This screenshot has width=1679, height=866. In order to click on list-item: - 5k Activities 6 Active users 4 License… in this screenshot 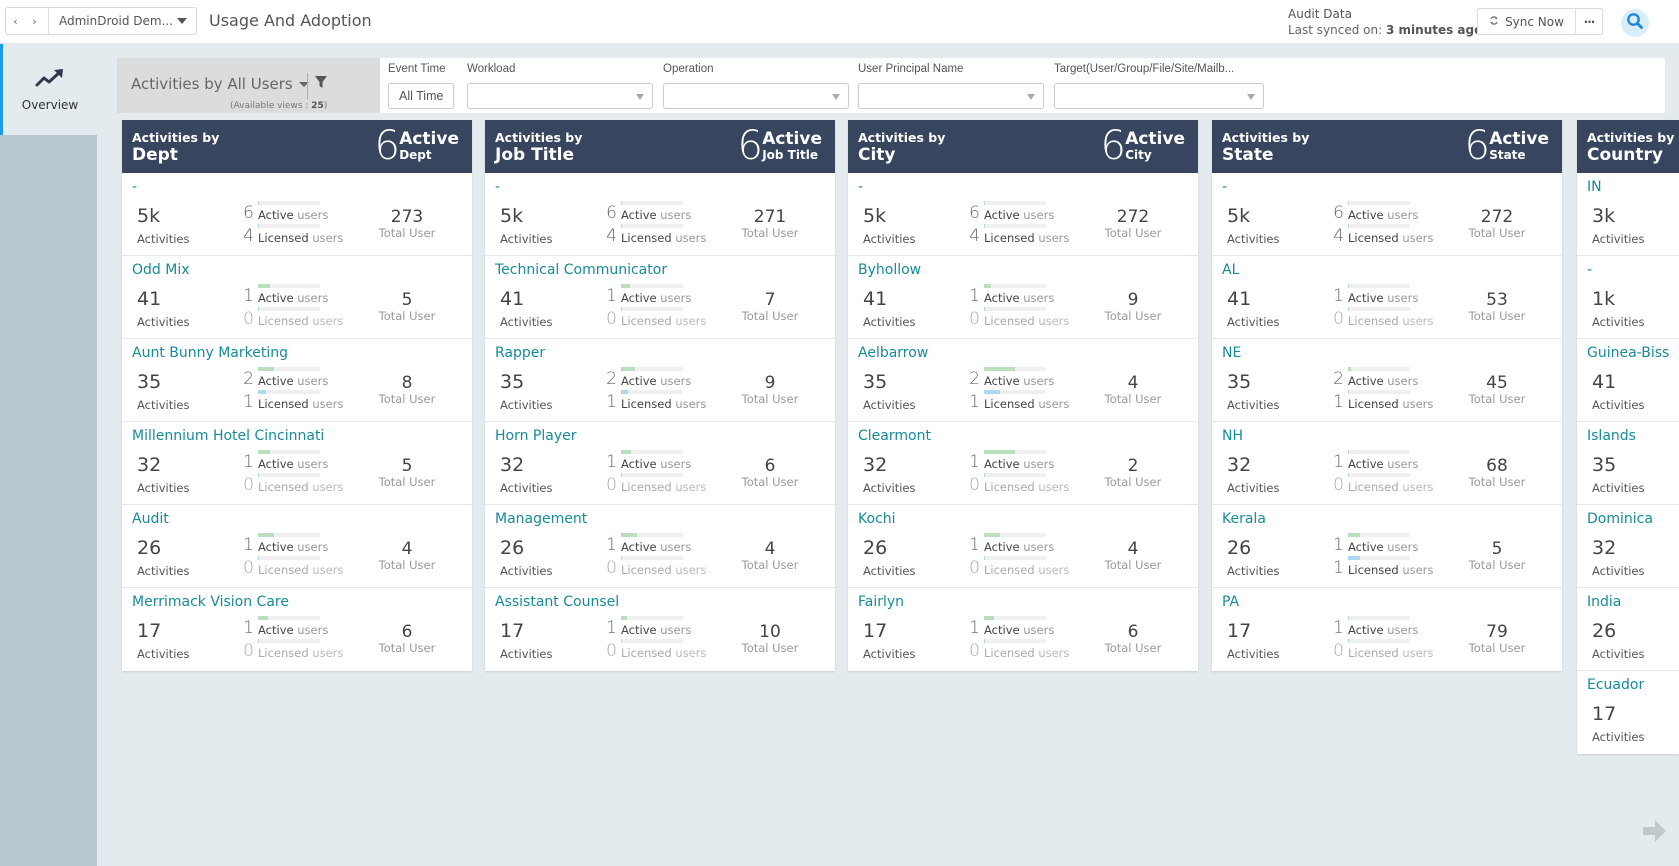, I will do `click(660, 214)`.